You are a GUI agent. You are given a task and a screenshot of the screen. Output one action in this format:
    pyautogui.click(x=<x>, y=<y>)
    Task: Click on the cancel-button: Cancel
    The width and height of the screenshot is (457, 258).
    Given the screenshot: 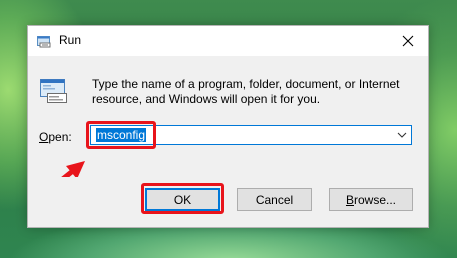 What is the action you would take?
    pyautogui.click(x=274, y=199)
    